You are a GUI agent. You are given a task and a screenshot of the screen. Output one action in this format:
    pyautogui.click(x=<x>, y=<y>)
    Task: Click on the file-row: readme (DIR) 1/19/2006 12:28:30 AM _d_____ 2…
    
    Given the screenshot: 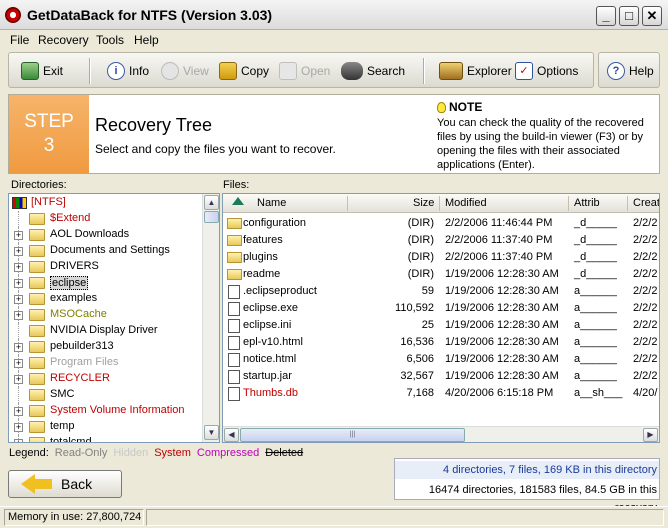 What is the action you would take?
    pyautogui.click(x=441, y=274)
    